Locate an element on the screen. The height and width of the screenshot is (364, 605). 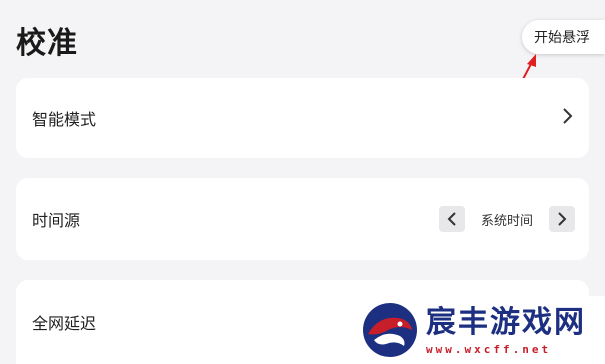
start-float-button: 开始悬浮 is located at coordinates (563, 37).